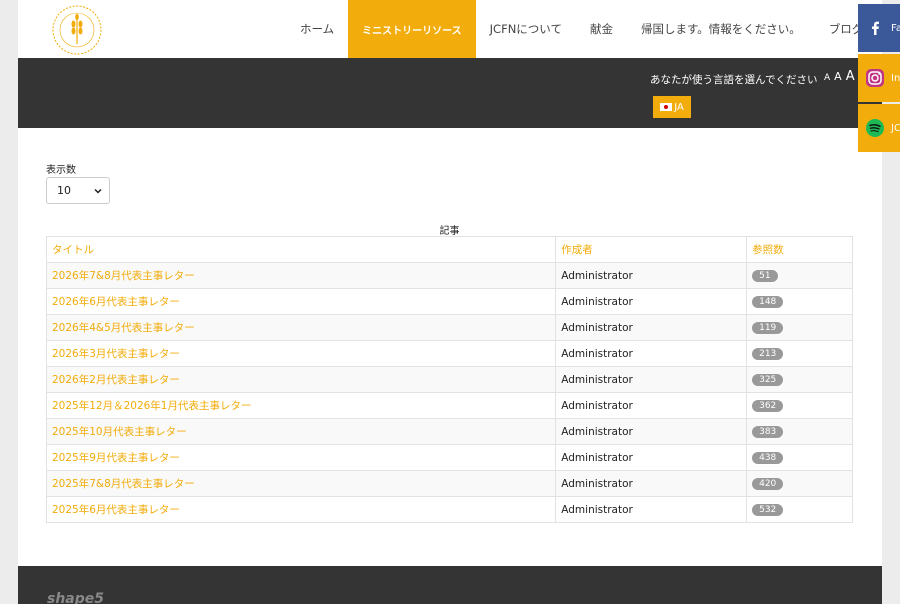 The image size is (900, 604). I want to click on table-row: 2025年9月代表主事レター Administrator 438, so click(449, 457).